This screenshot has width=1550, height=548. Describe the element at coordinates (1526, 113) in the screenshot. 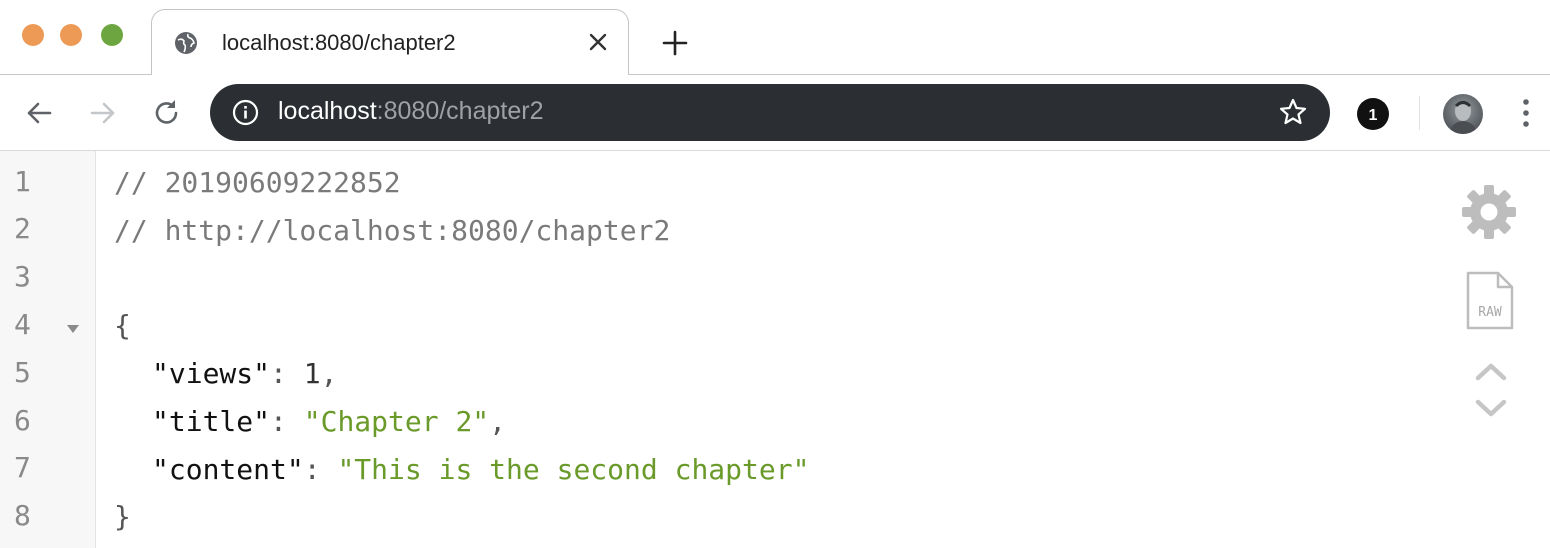

I see `more-menu-icon` at that location.